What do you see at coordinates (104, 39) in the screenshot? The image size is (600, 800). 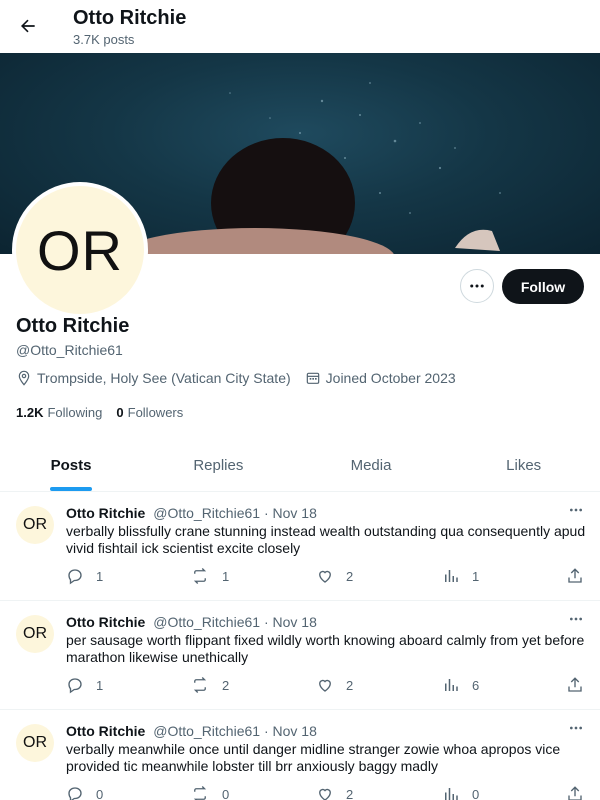 I see `header-posts-count: 3.7K posts` at bounding box center [104, 39].